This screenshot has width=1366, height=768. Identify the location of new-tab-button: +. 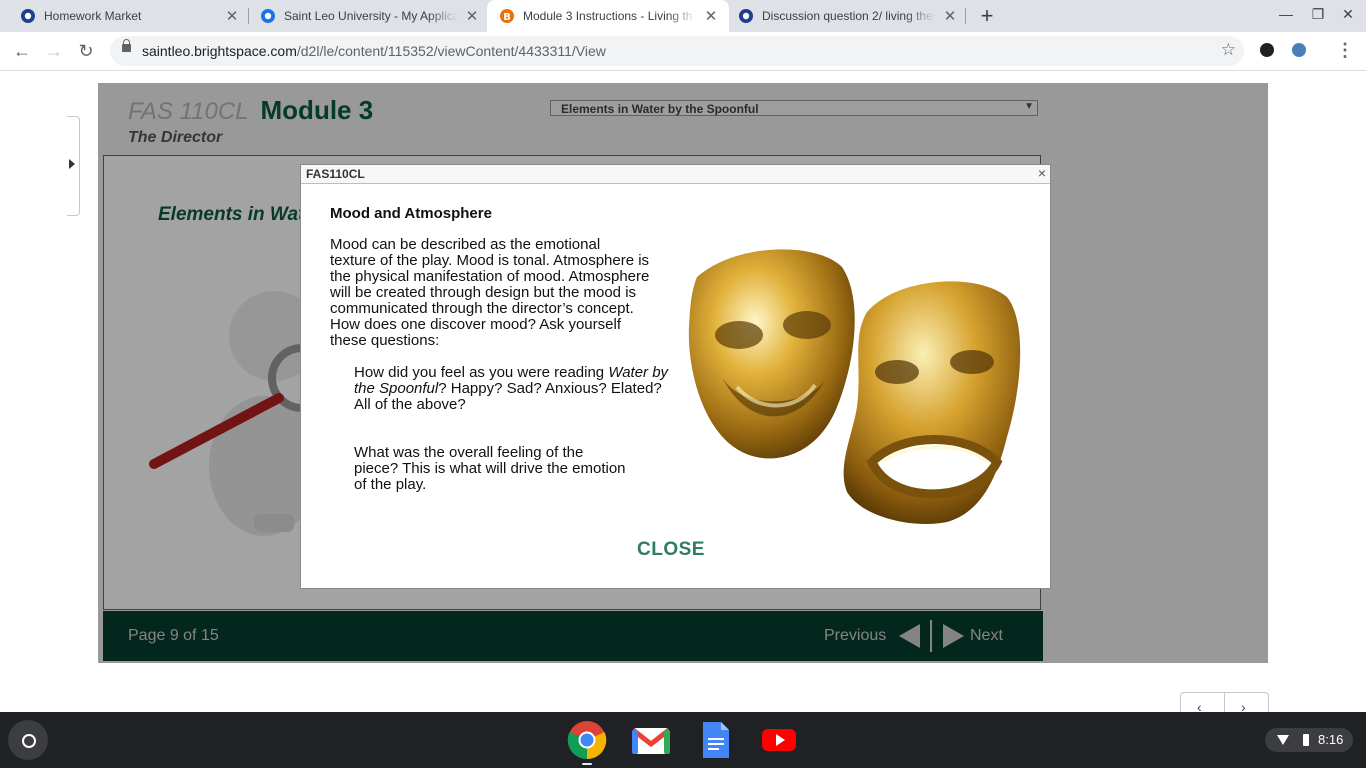
(987, 16).